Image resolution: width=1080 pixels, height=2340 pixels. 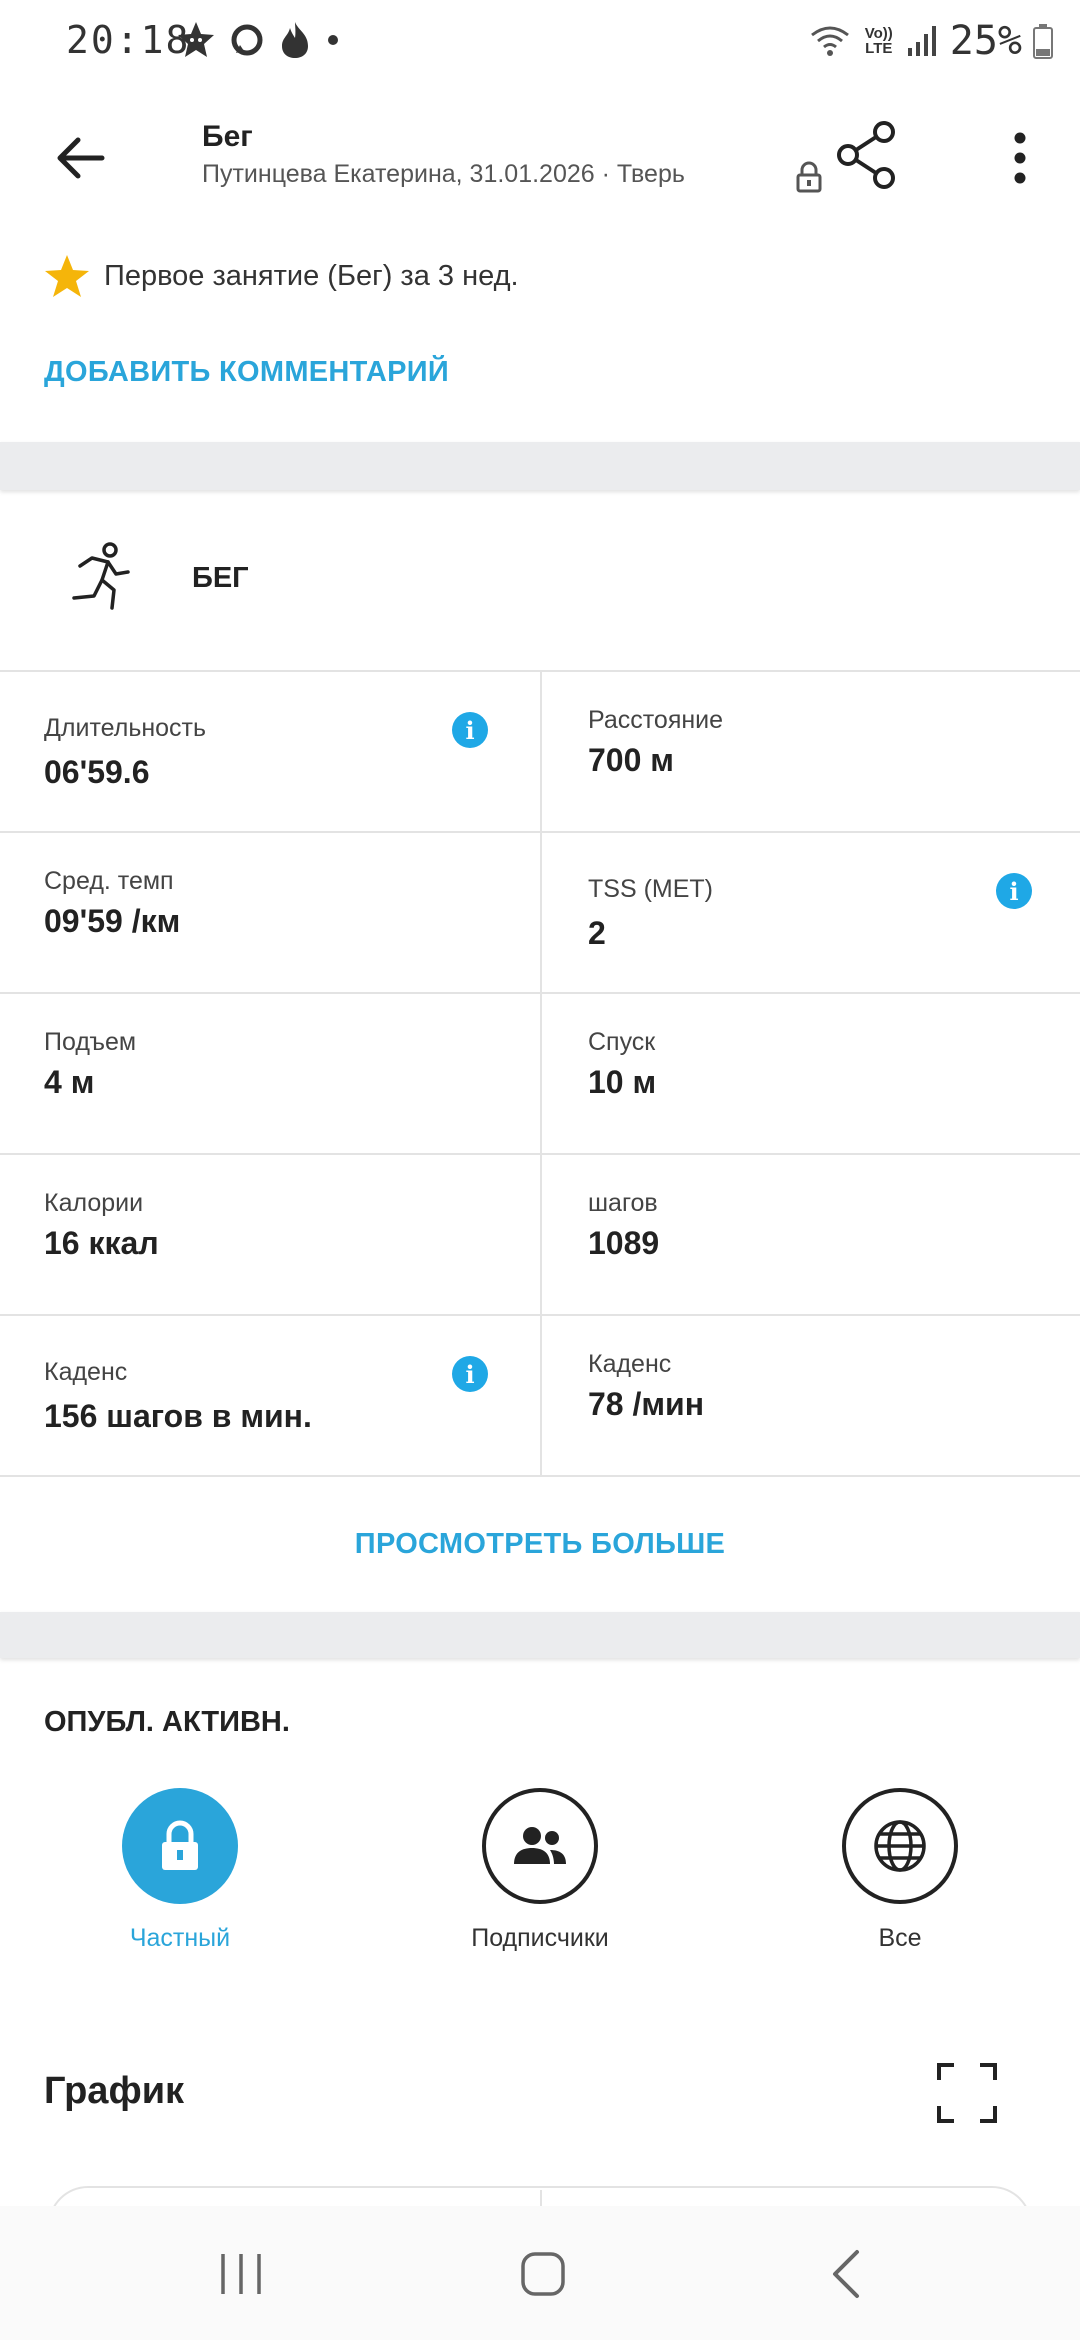 I want to click on publish-everyone-circle, so click(x=900, y=1846).